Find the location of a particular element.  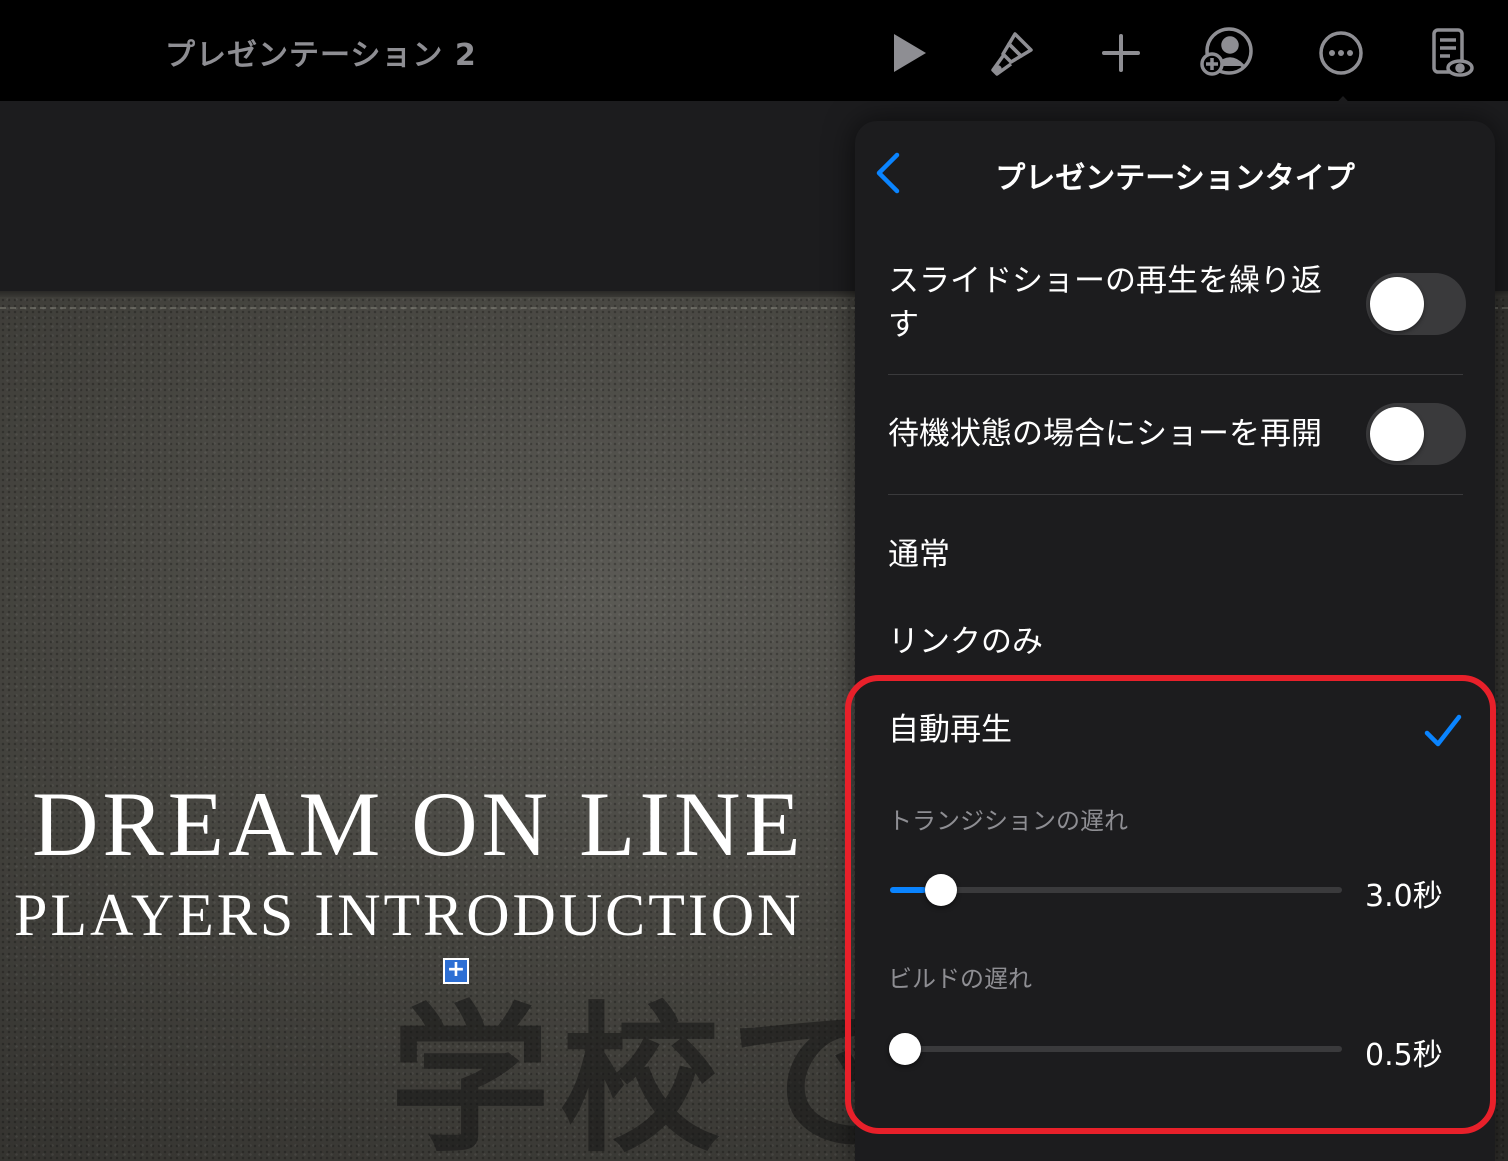

option-normal: 通常 is located at coordinates (919, 555).